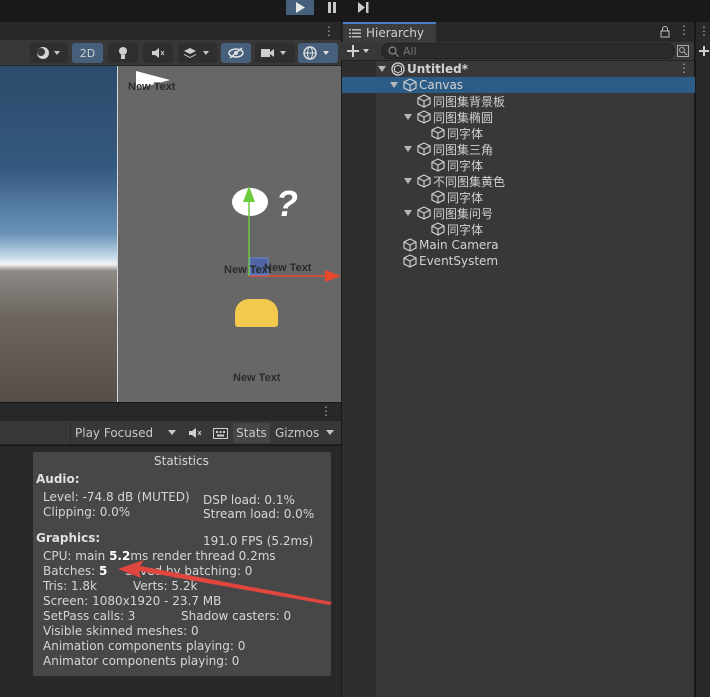 The height and width of the screenshot is (697, 710). What do you see at coordinates (116, 497) in the screenshot?
I see `audio-level: Level: -74.8 dB (MUTED)` at bounding box center [116, 497].